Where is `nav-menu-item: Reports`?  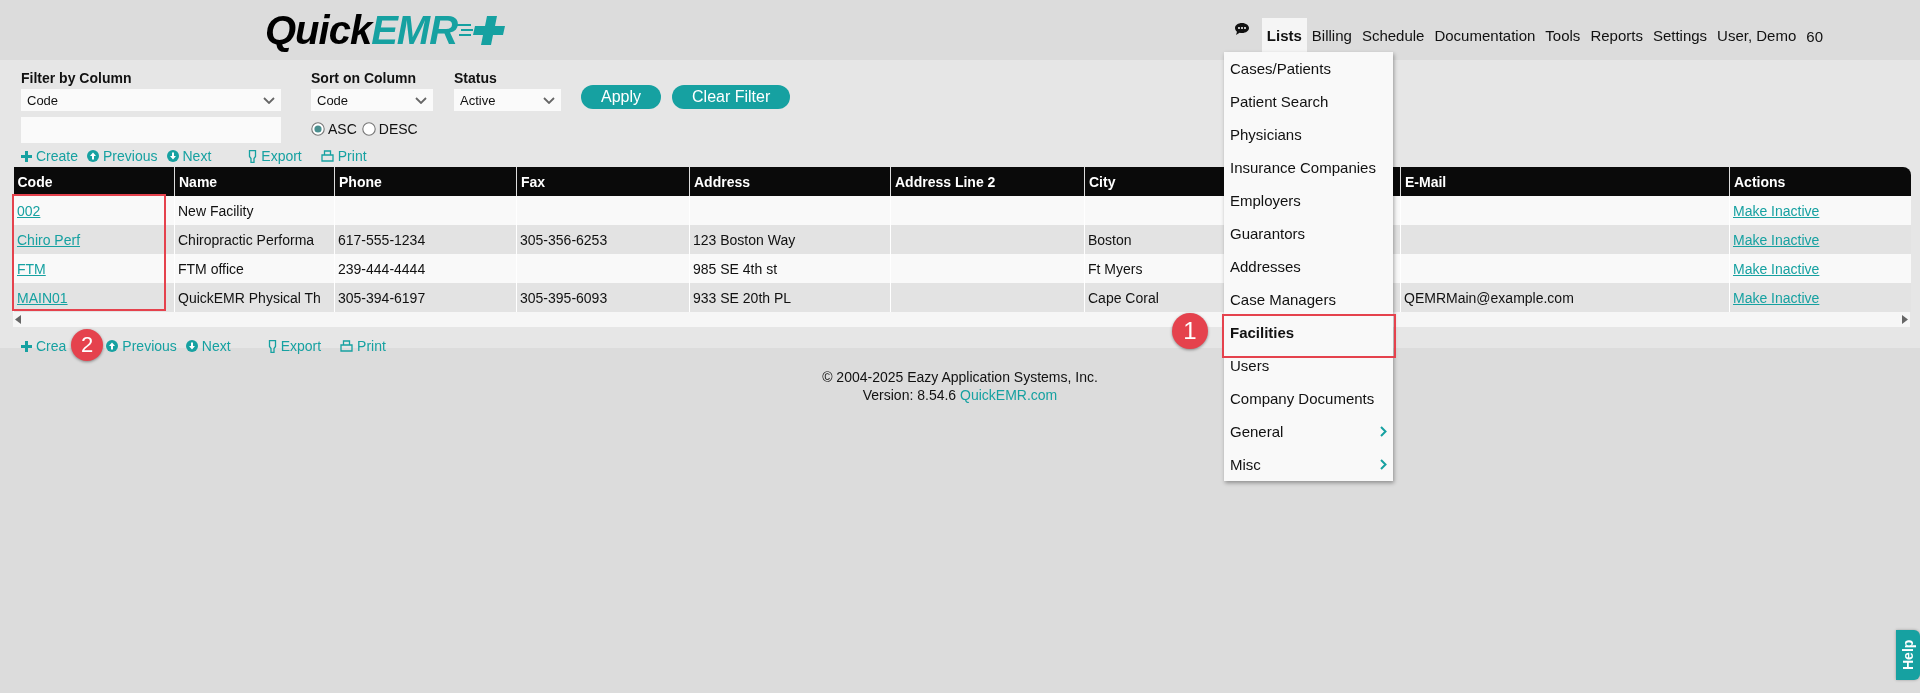 nav-menu-item: Reports is located at coordinates (1616, 35).